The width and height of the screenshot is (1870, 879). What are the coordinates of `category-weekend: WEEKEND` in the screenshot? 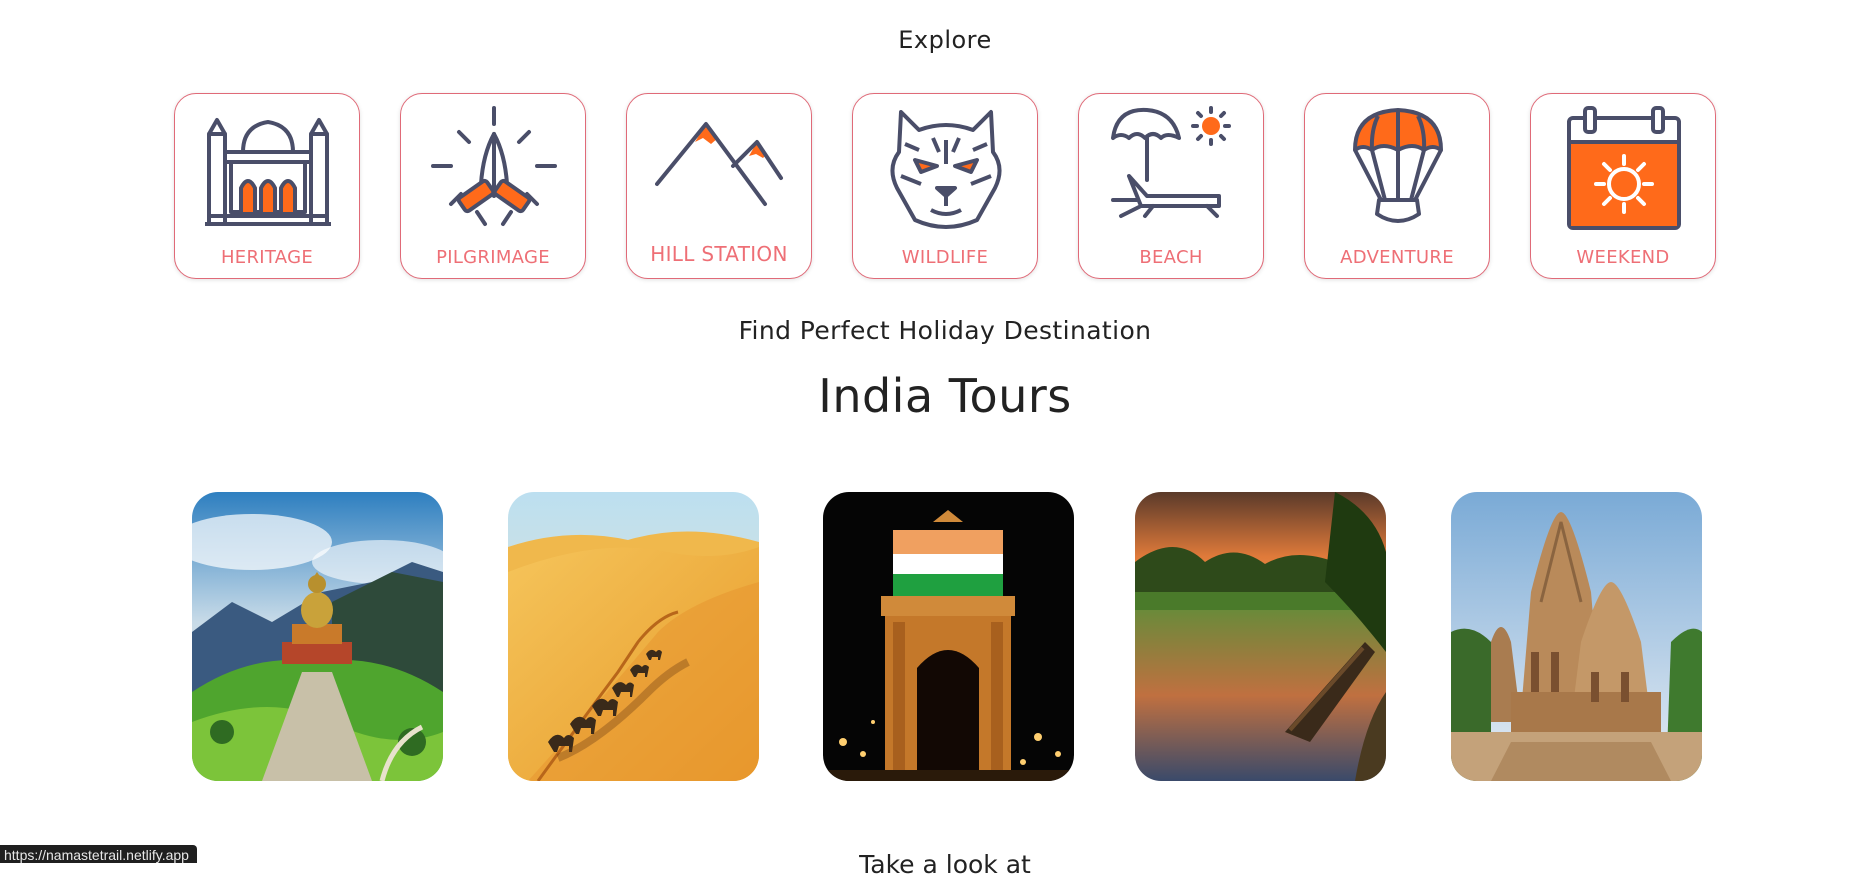 It's located at (1623, 186).